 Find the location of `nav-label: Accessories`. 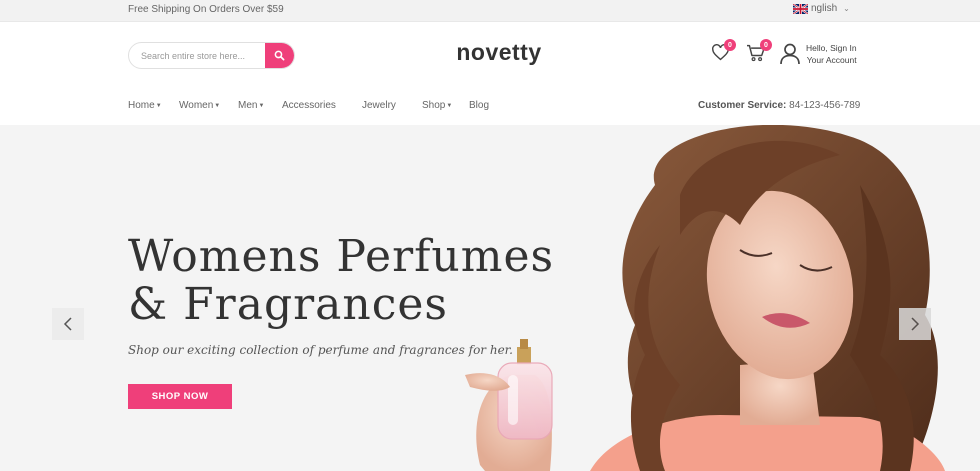

nav-label: Accessories is located at coordinates (309, 105).